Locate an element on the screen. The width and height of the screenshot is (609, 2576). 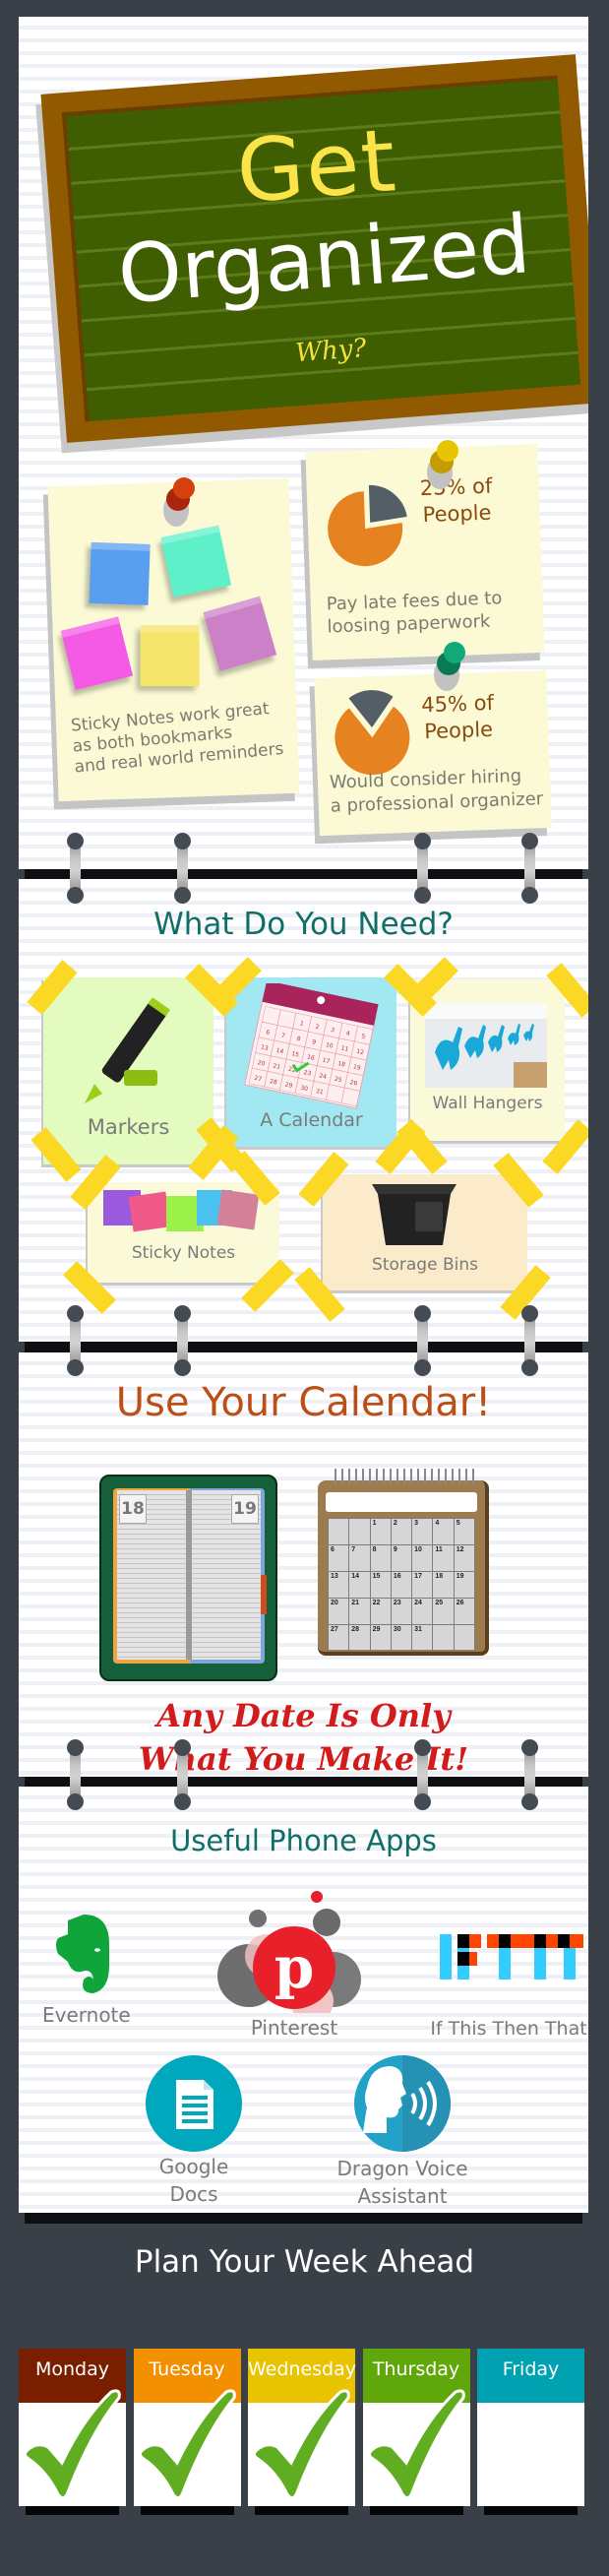
calendar-day-cell: 14 is located at coordinates (359, 1585).